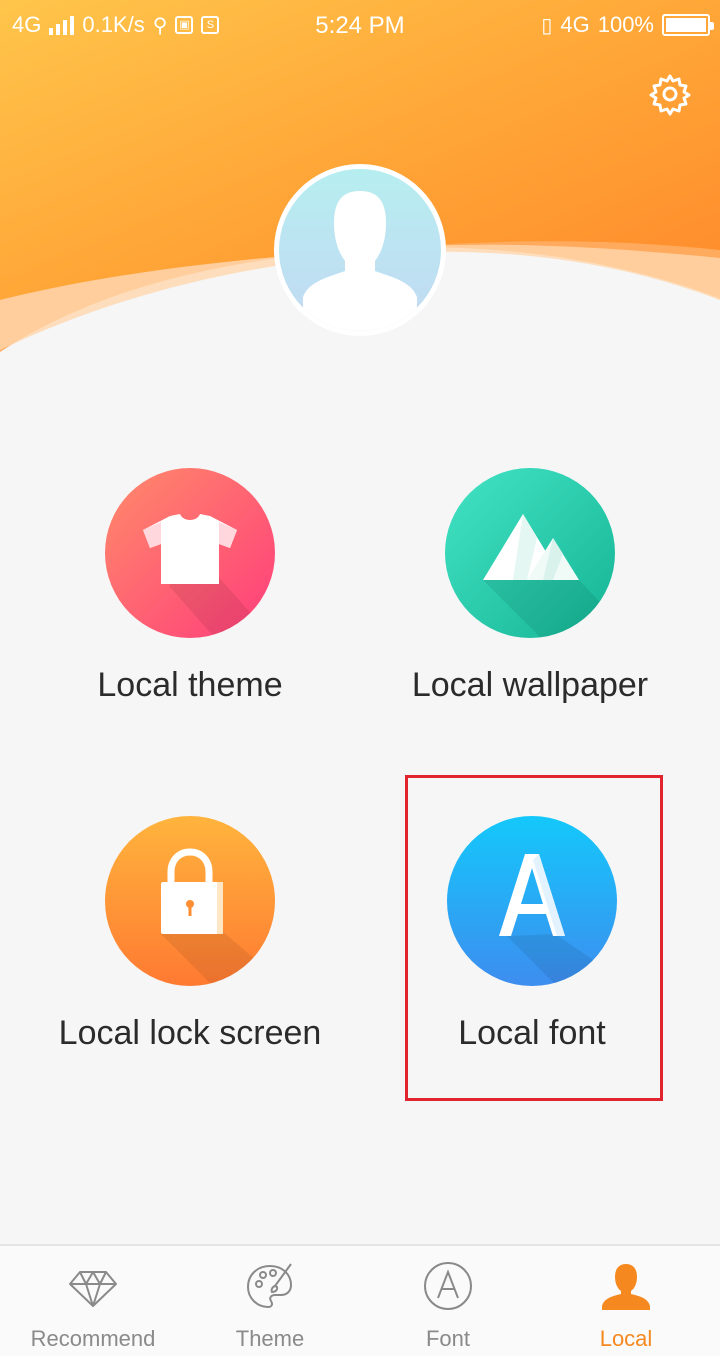  I want to click on tab-theme: Theme, so click(270, 1301).